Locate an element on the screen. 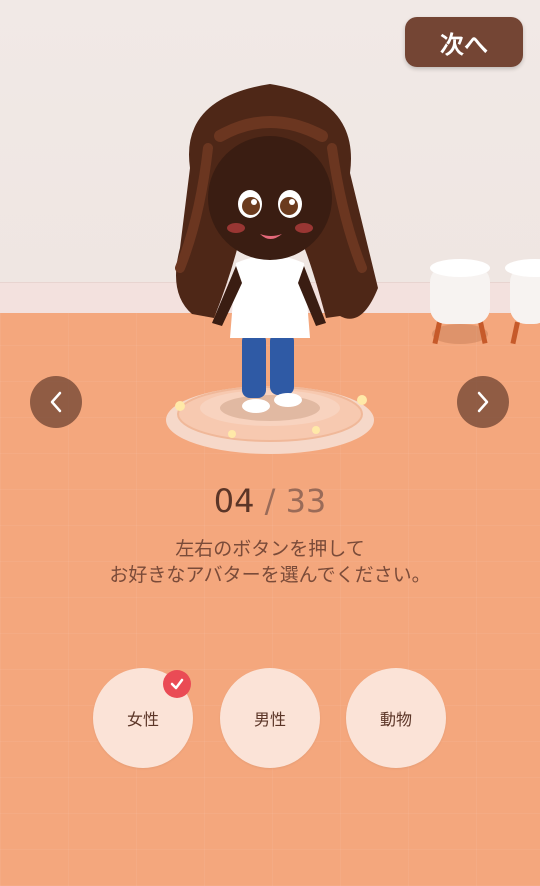 The width and height of the screenshot is (540, 886). selected-checkmark-icon is located at coordinates (177, 684).